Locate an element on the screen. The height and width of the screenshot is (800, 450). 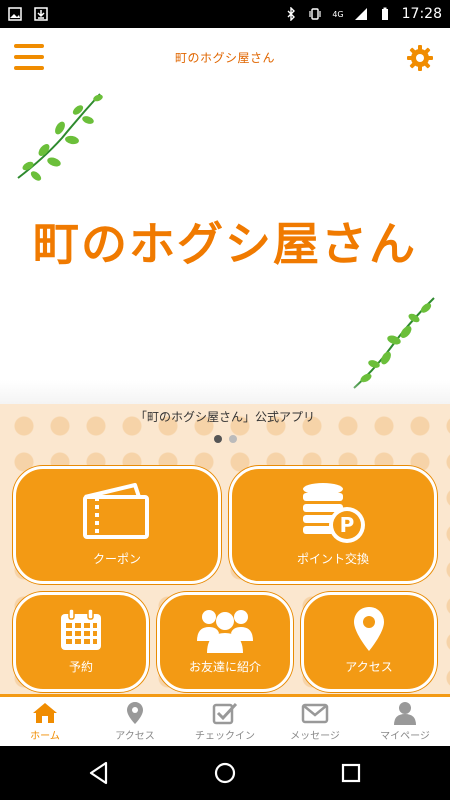
nav-item-access: アクセス is located at coordinates (135, 721).